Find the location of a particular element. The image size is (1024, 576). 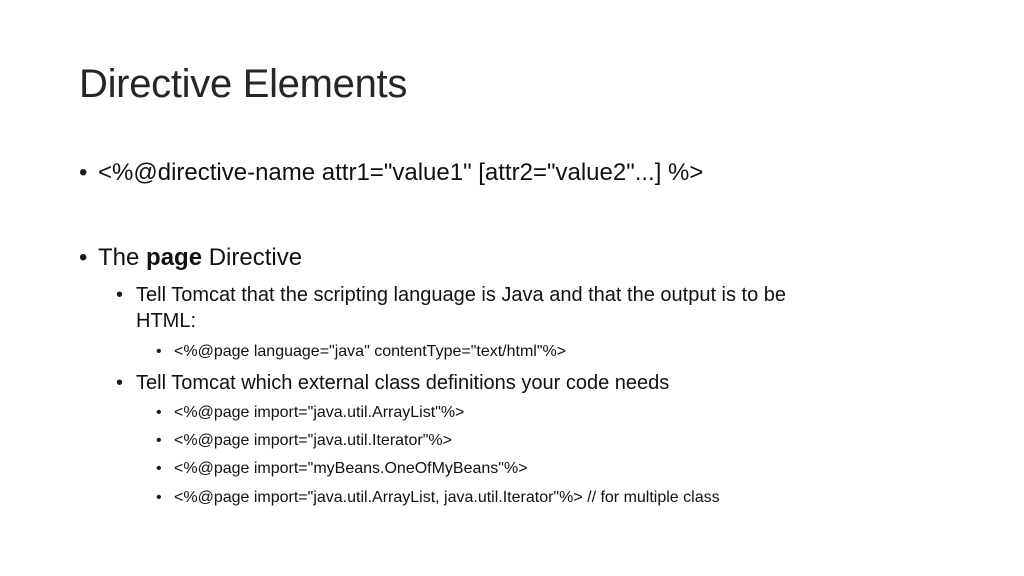

language-output-text-line2: HTML: is located at coordinates (166, 321).